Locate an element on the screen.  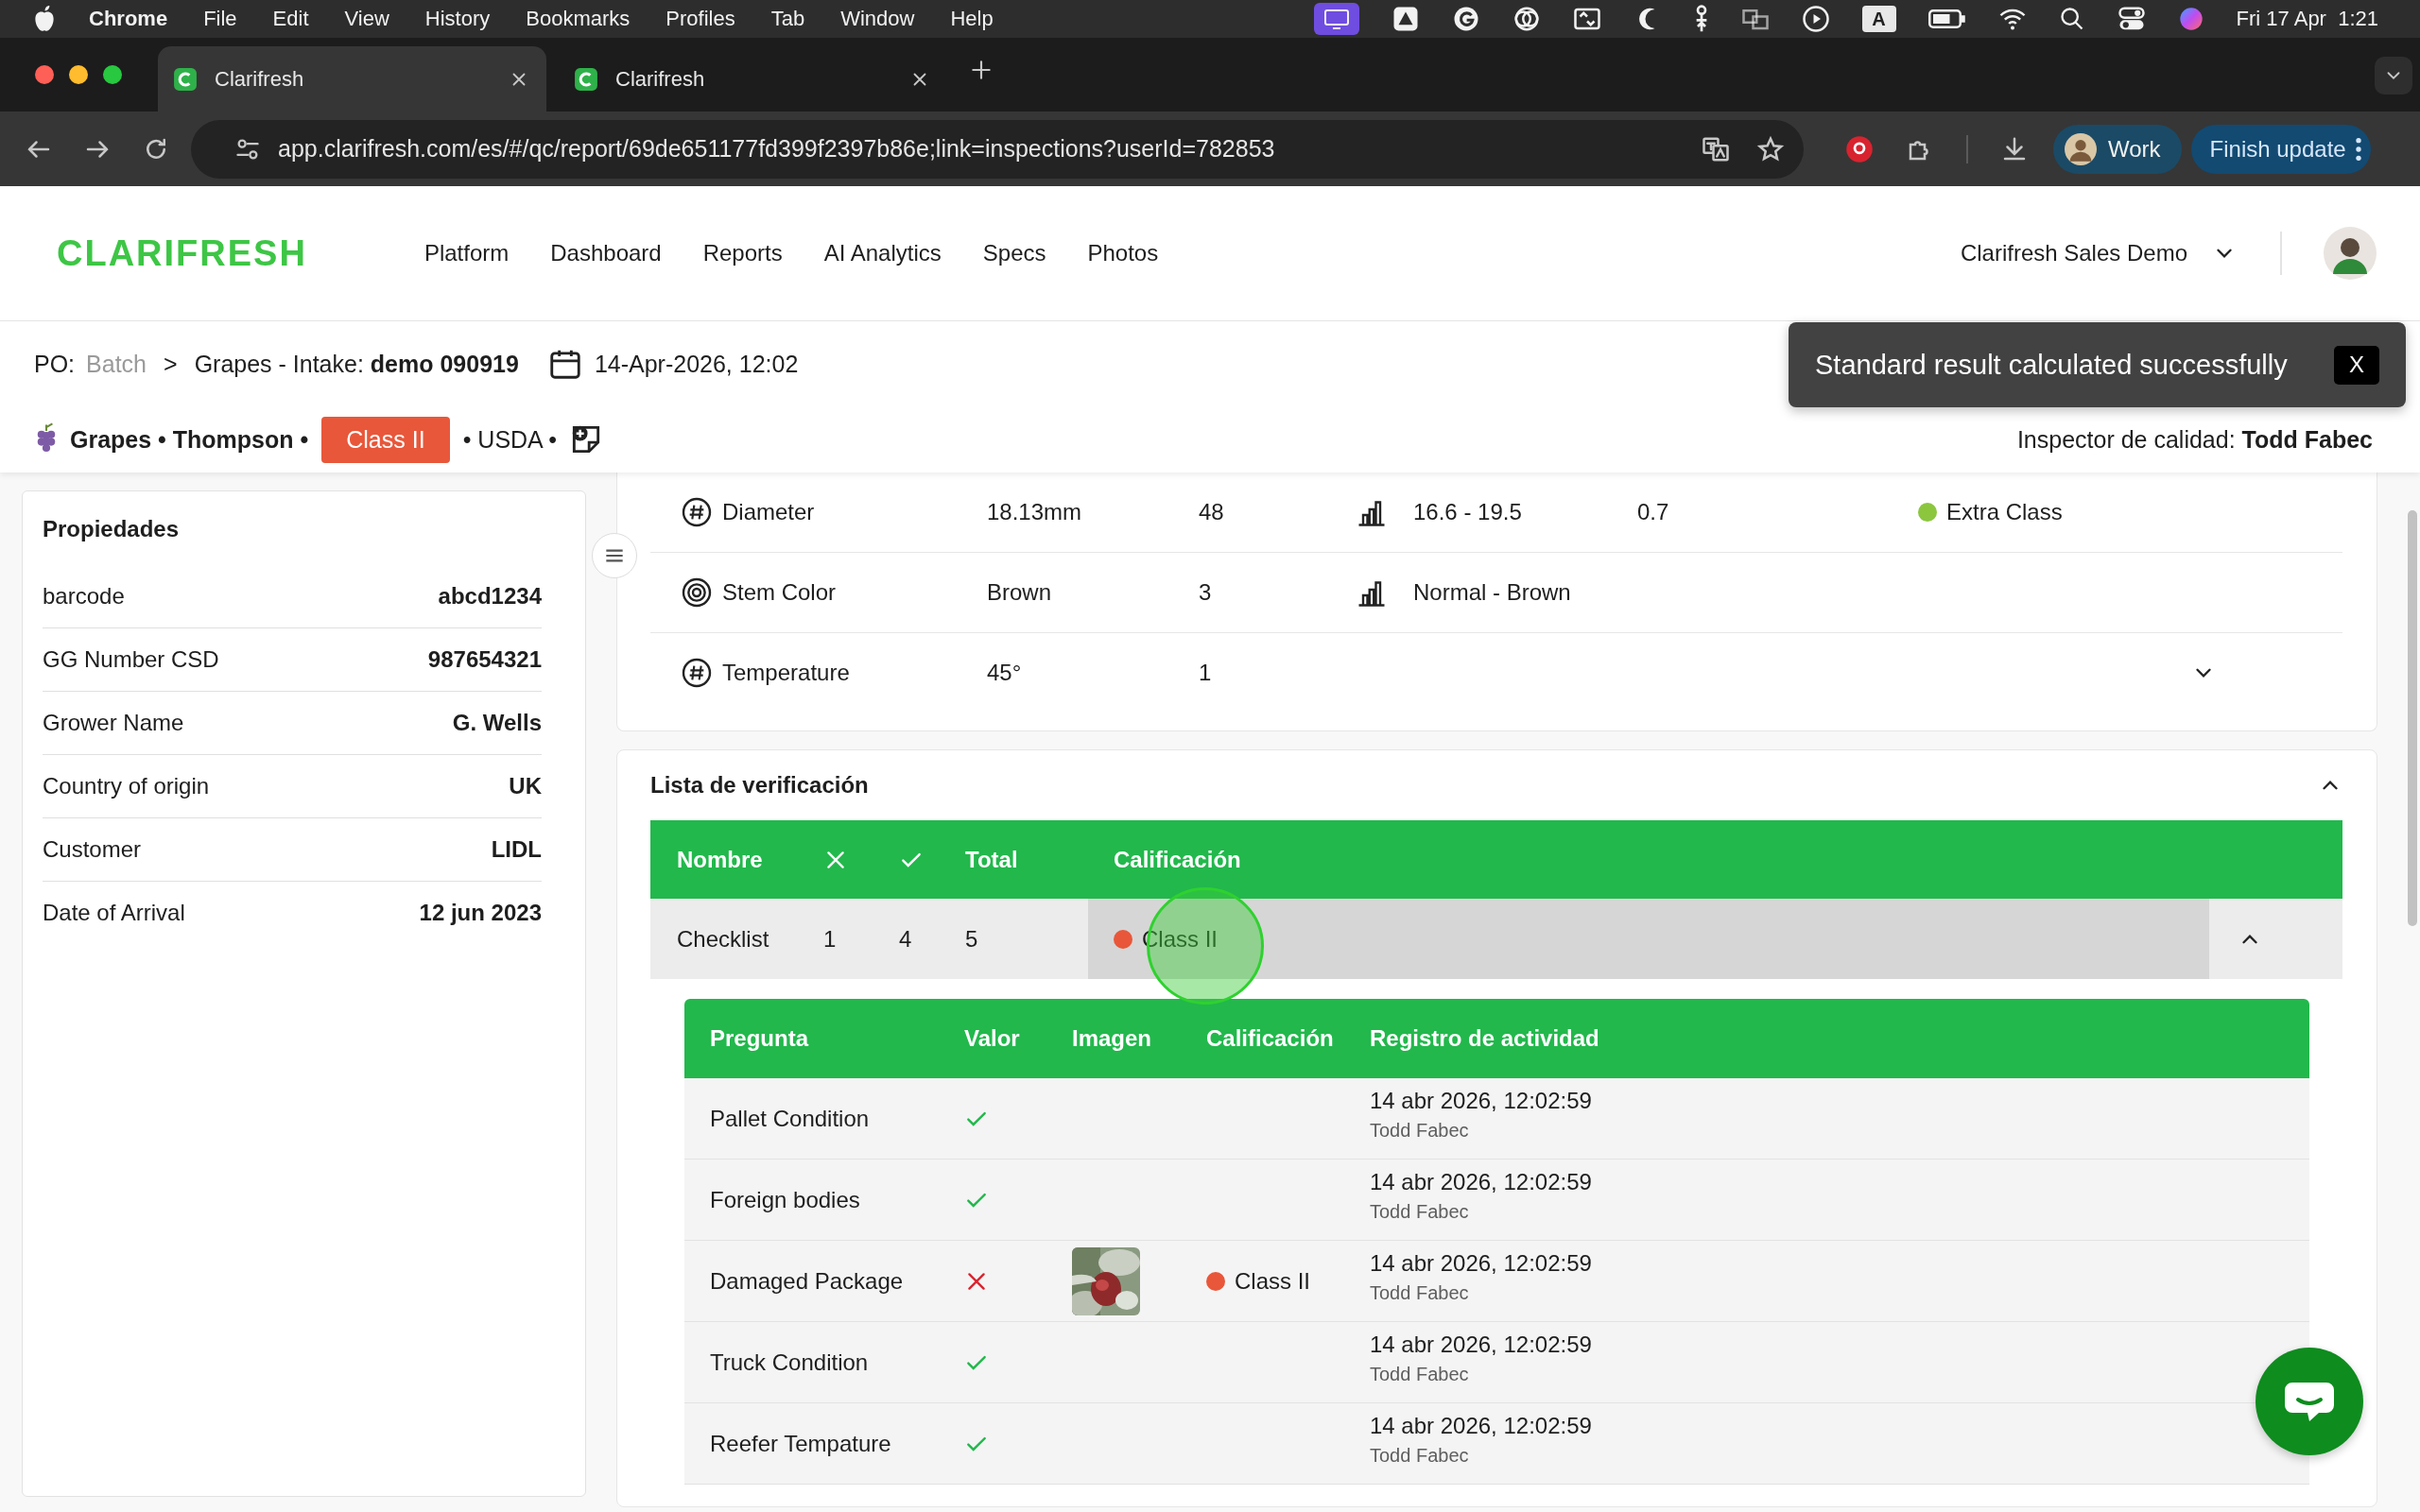
organization-dropdown: Clarifresh Sales Demo is located at coordinates (2098, 253).